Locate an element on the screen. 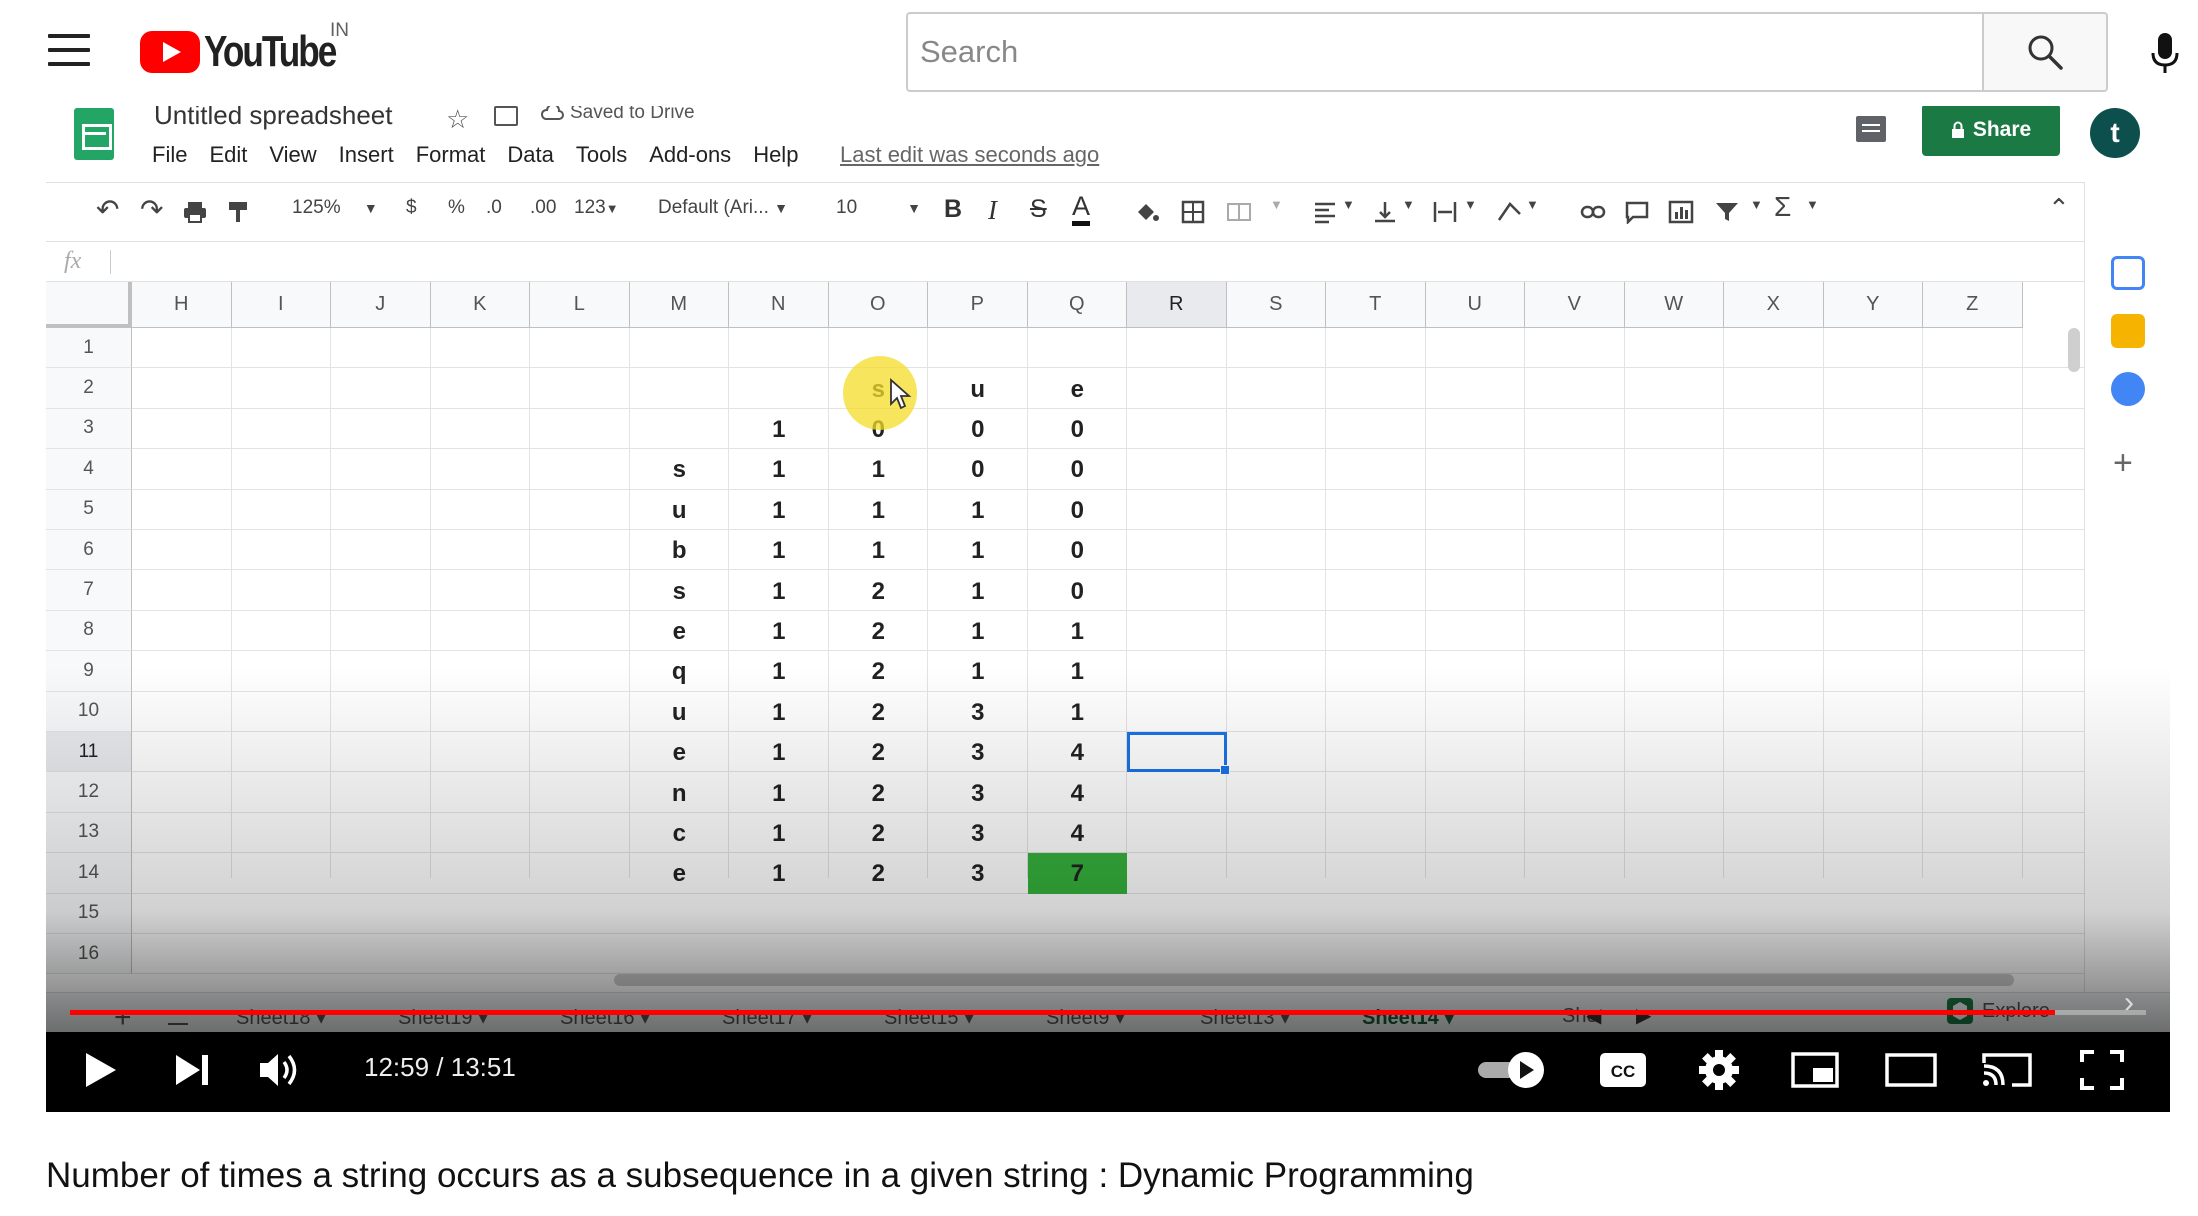  sheet-tab-sheet9: Sheet9 ▾ is located at coordinates (1085, 1018).